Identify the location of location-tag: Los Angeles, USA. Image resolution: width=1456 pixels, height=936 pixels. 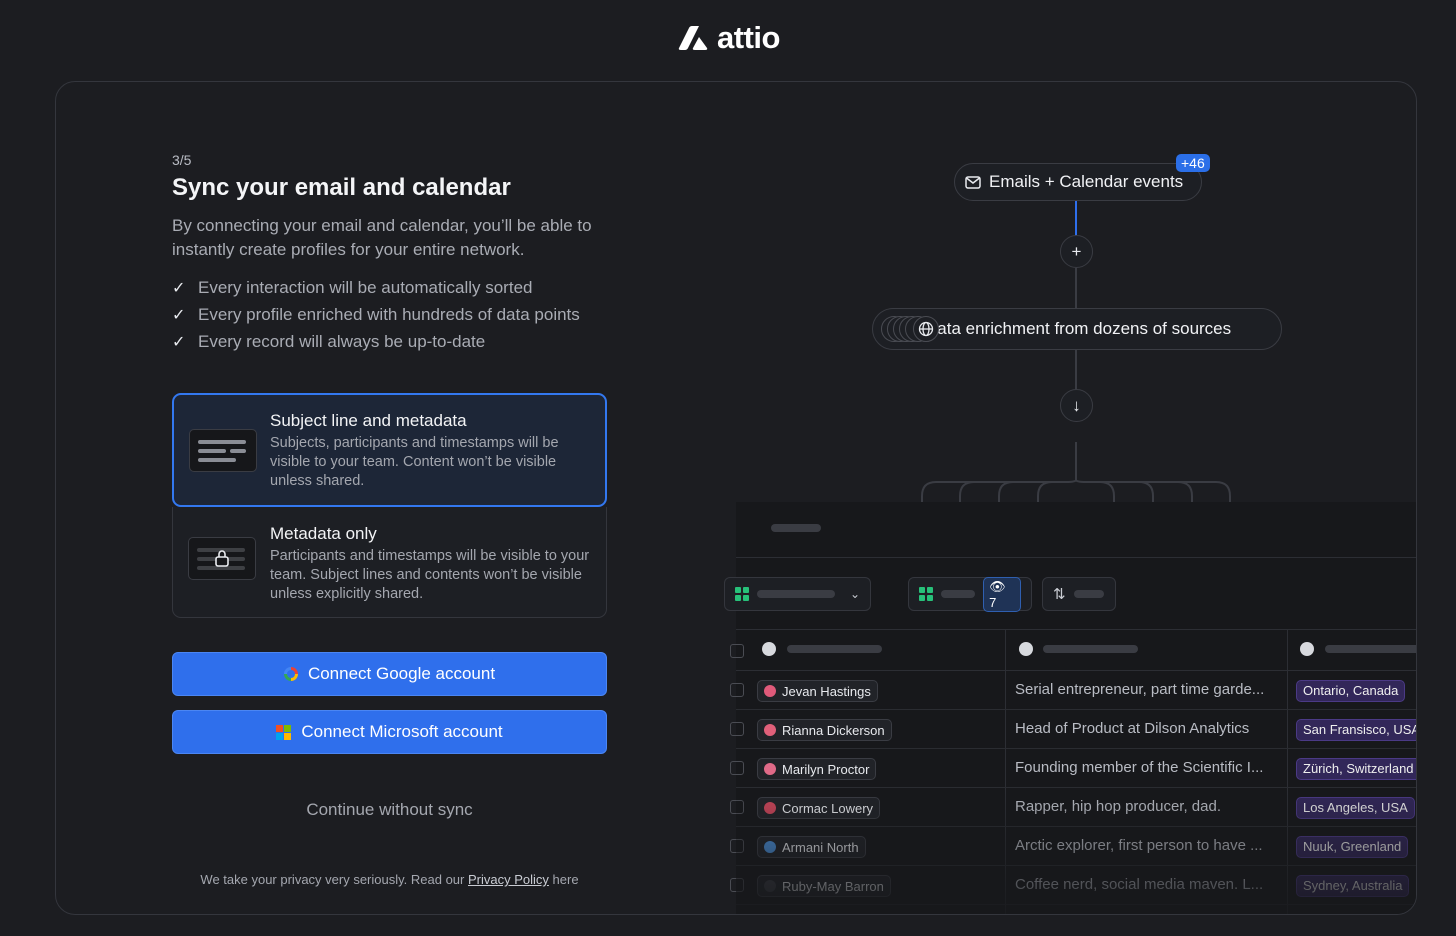
(1355, 808).